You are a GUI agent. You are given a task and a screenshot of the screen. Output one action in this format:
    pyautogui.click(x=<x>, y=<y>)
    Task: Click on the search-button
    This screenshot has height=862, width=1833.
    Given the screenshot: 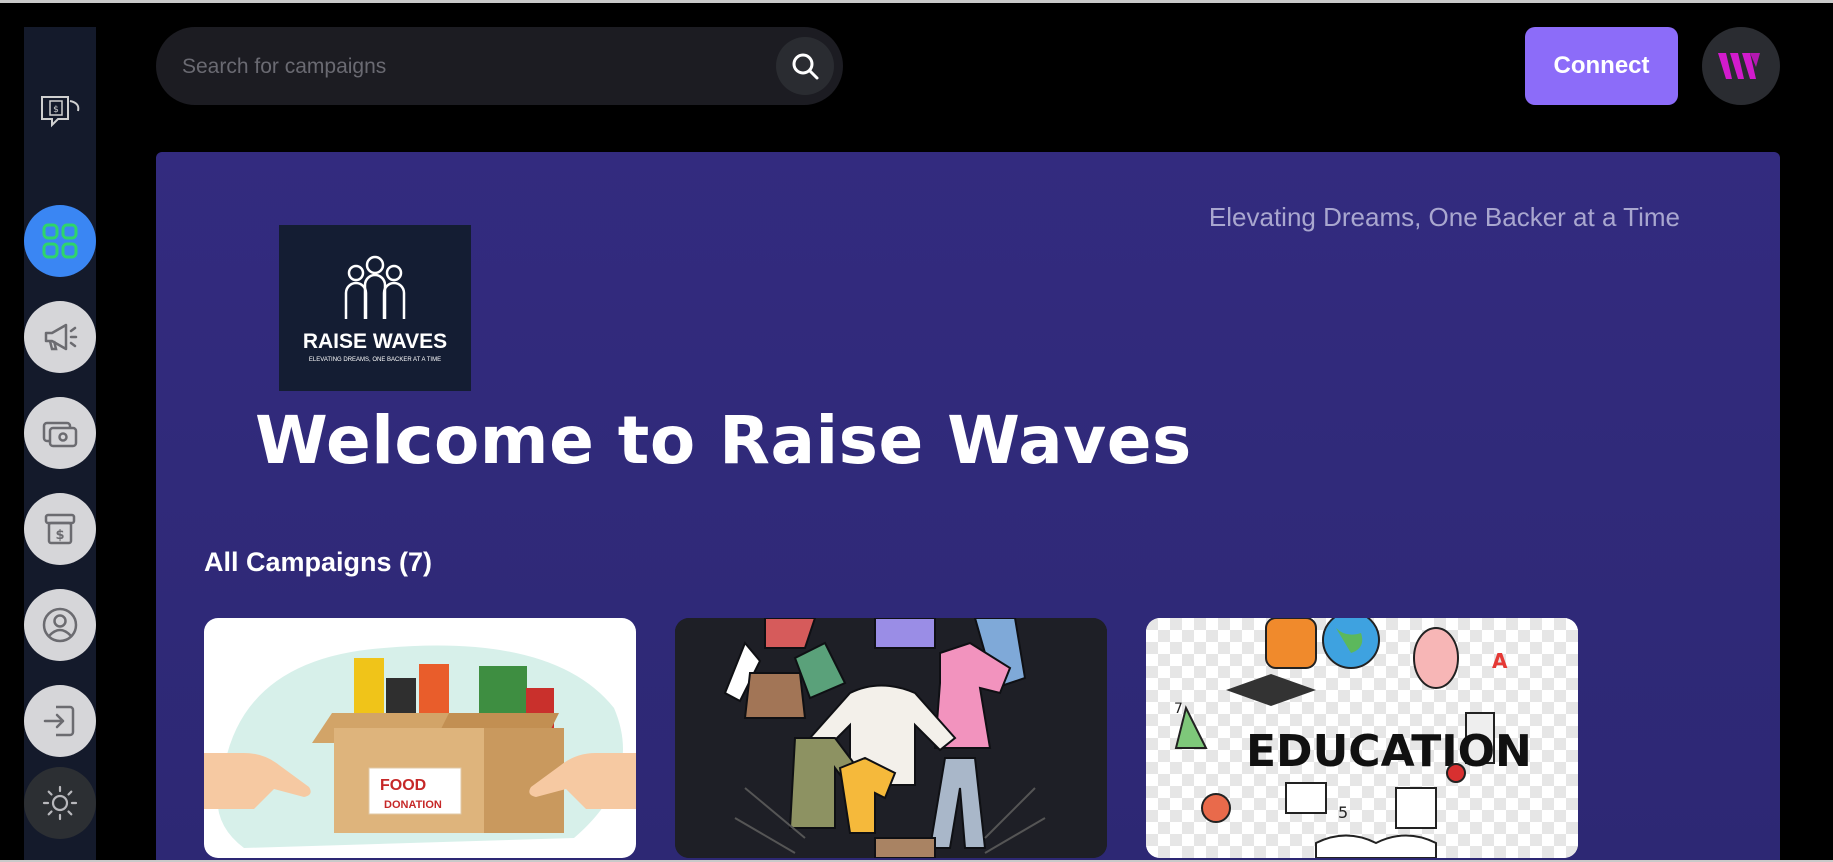 What is the action you would take?
    pyautogui.click(x=805, y=66)
    